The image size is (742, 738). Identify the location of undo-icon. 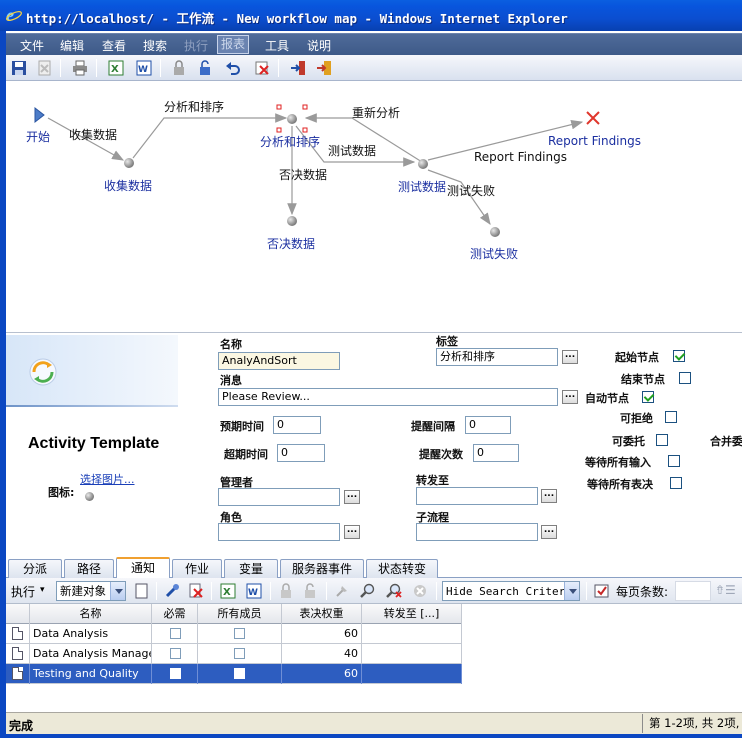
(233, 68).